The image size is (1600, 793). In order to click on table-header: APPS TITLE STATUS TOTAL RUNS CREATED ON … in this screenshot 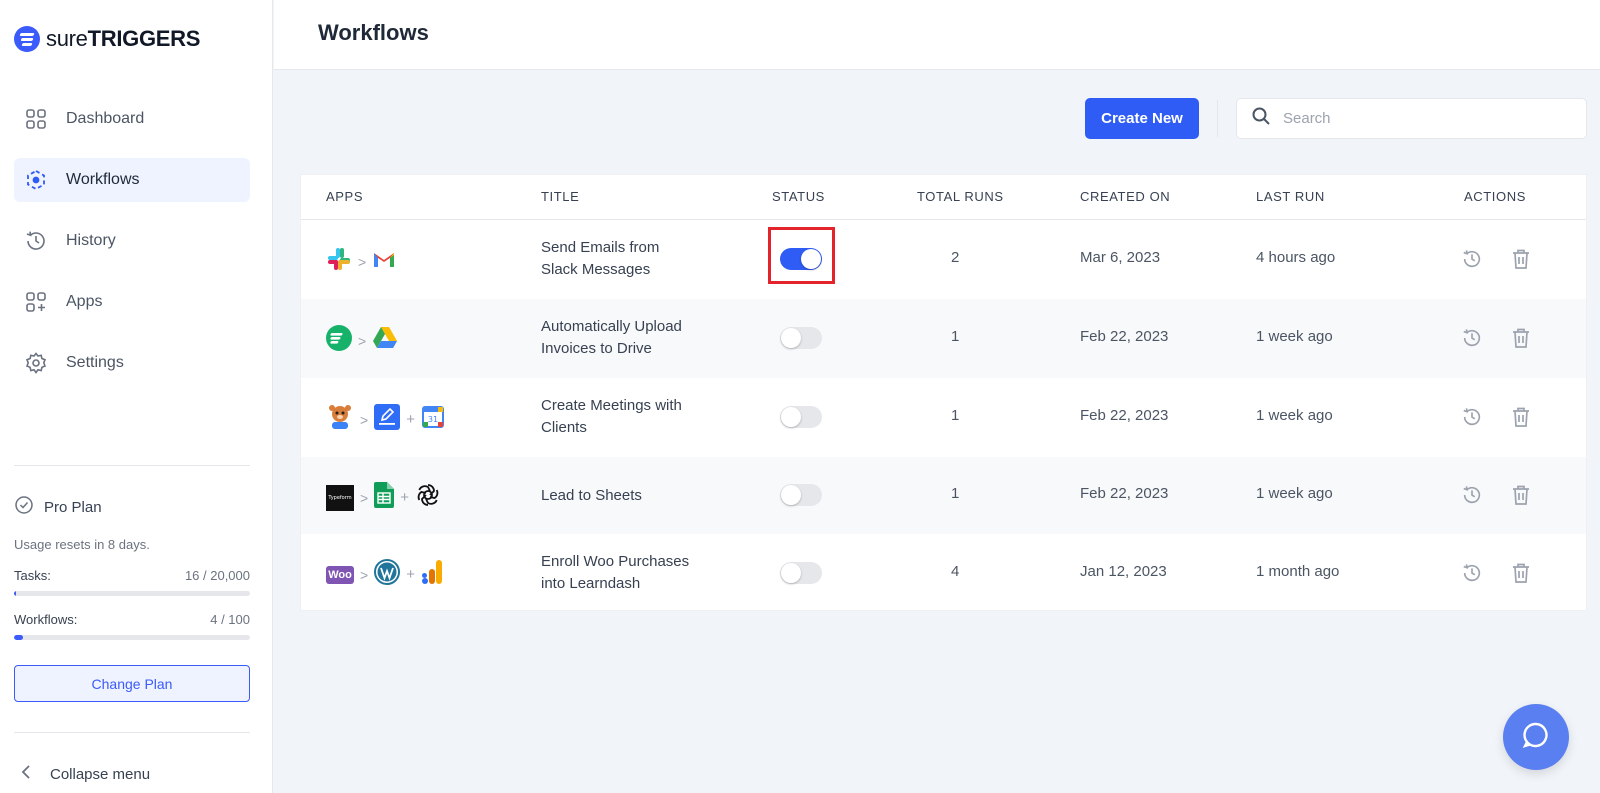, I will do `click(943, 197)`.